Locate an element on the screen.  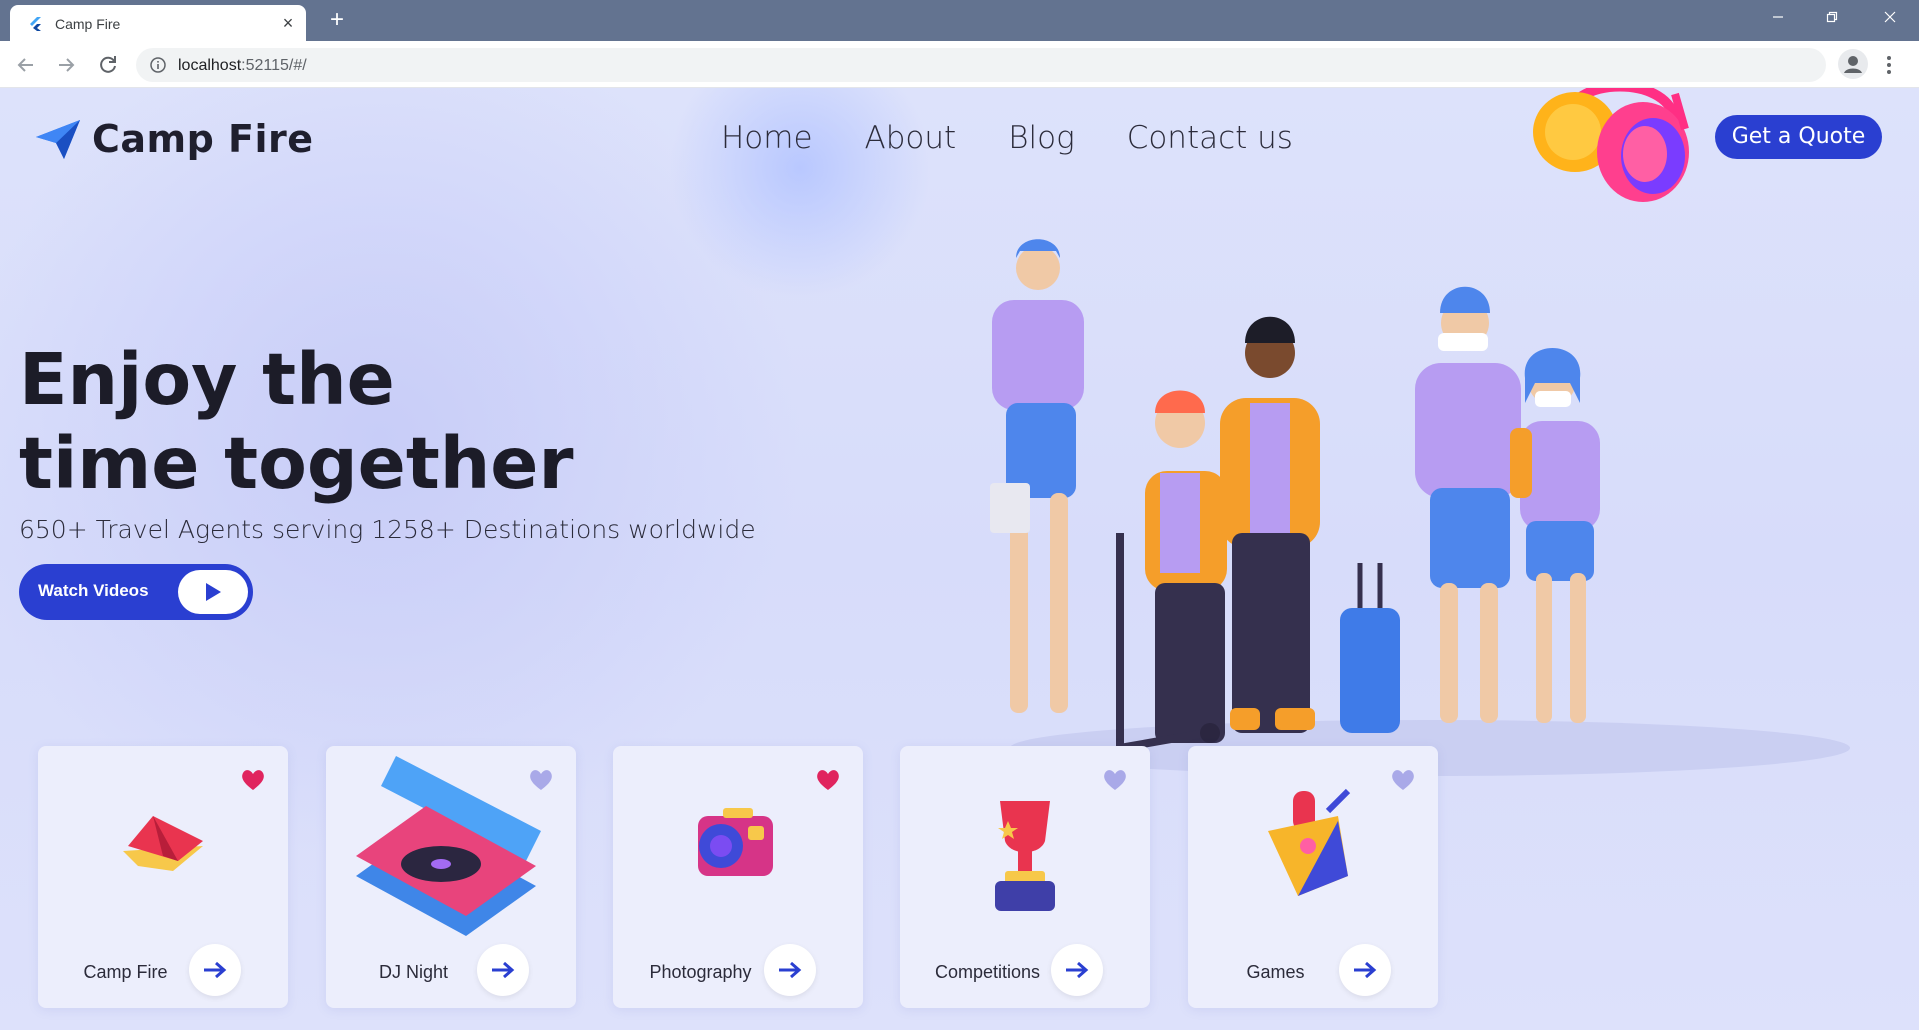
window-minimize-button is located at coordinates (1778, 19).